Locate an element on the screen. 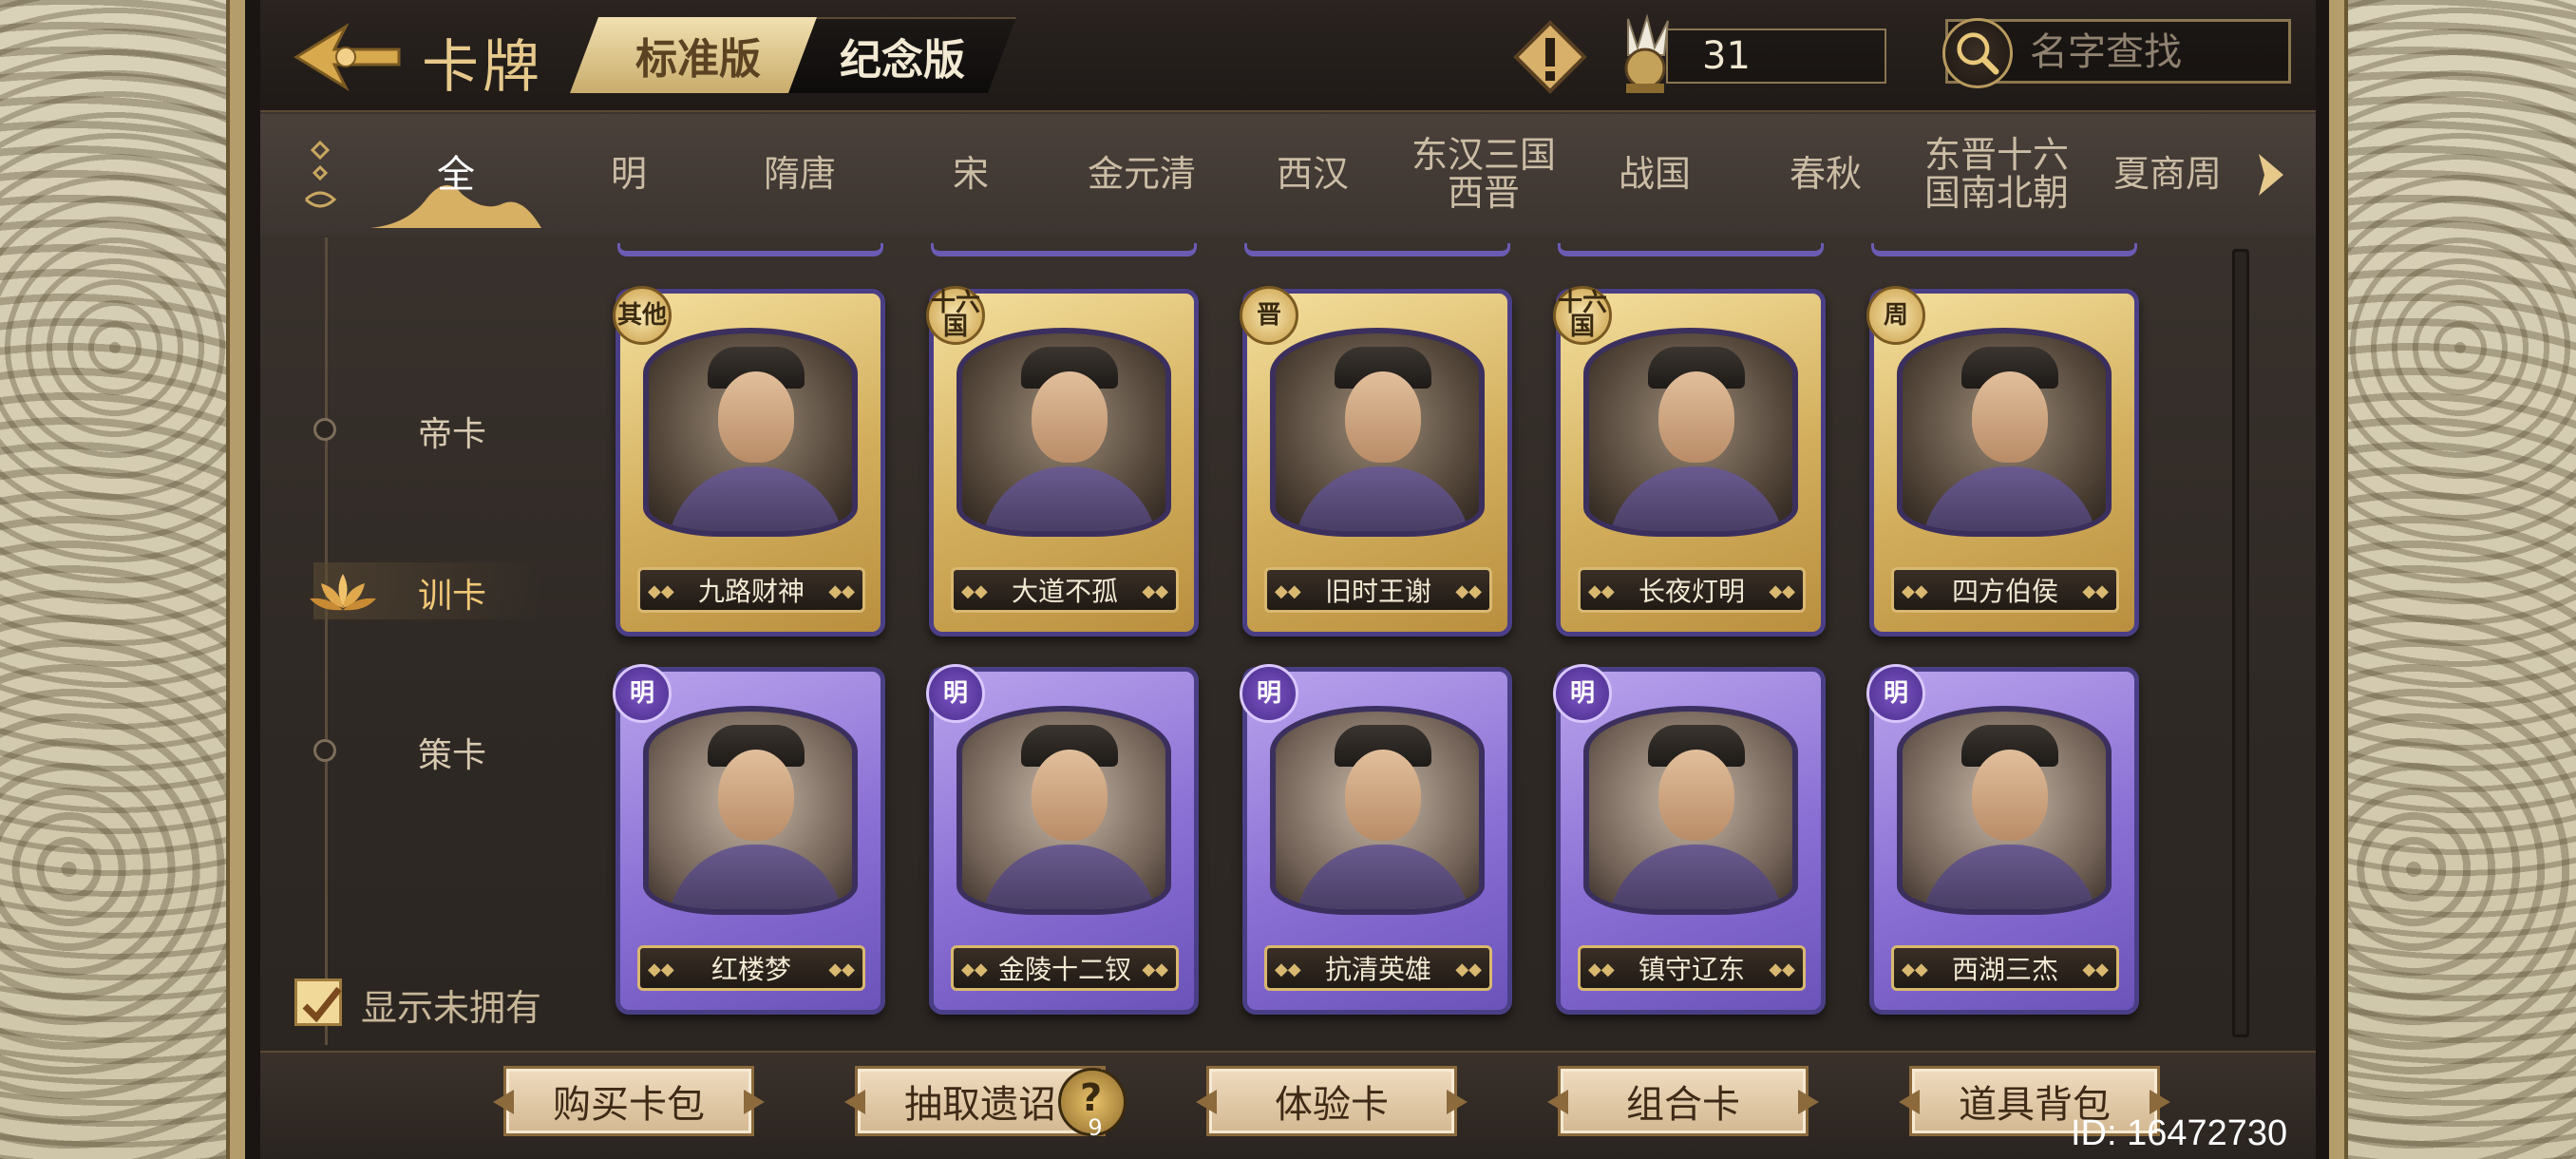 This screenshot has height=1159, width=2576. checkbox is located at coordinates (318, 1002).